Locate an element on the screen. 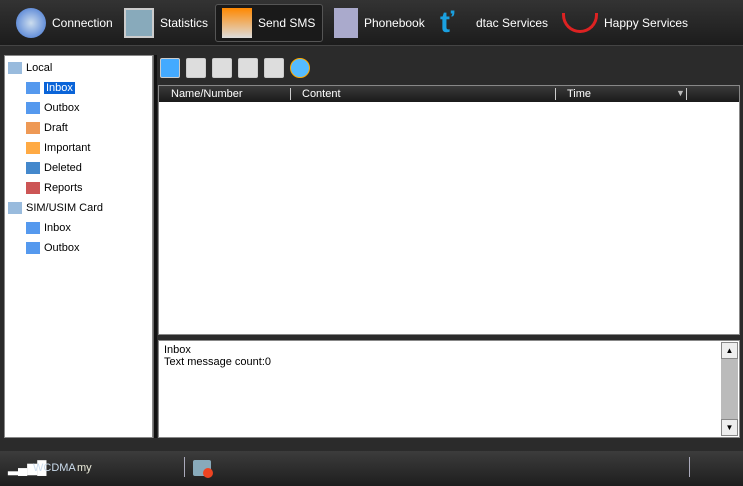 The image size is (743, 486). tree-sim-outbox: Outbox is located at coordinates (52, 248).